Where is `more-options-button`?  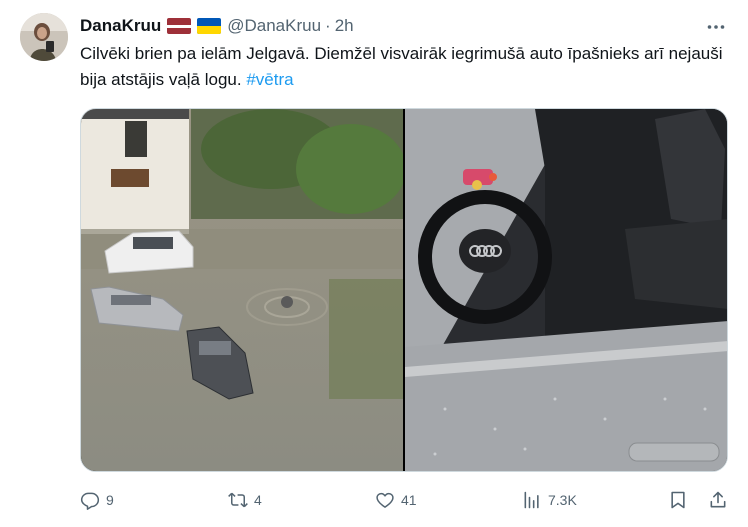 more-options-button is located at coordinates (716, 27).